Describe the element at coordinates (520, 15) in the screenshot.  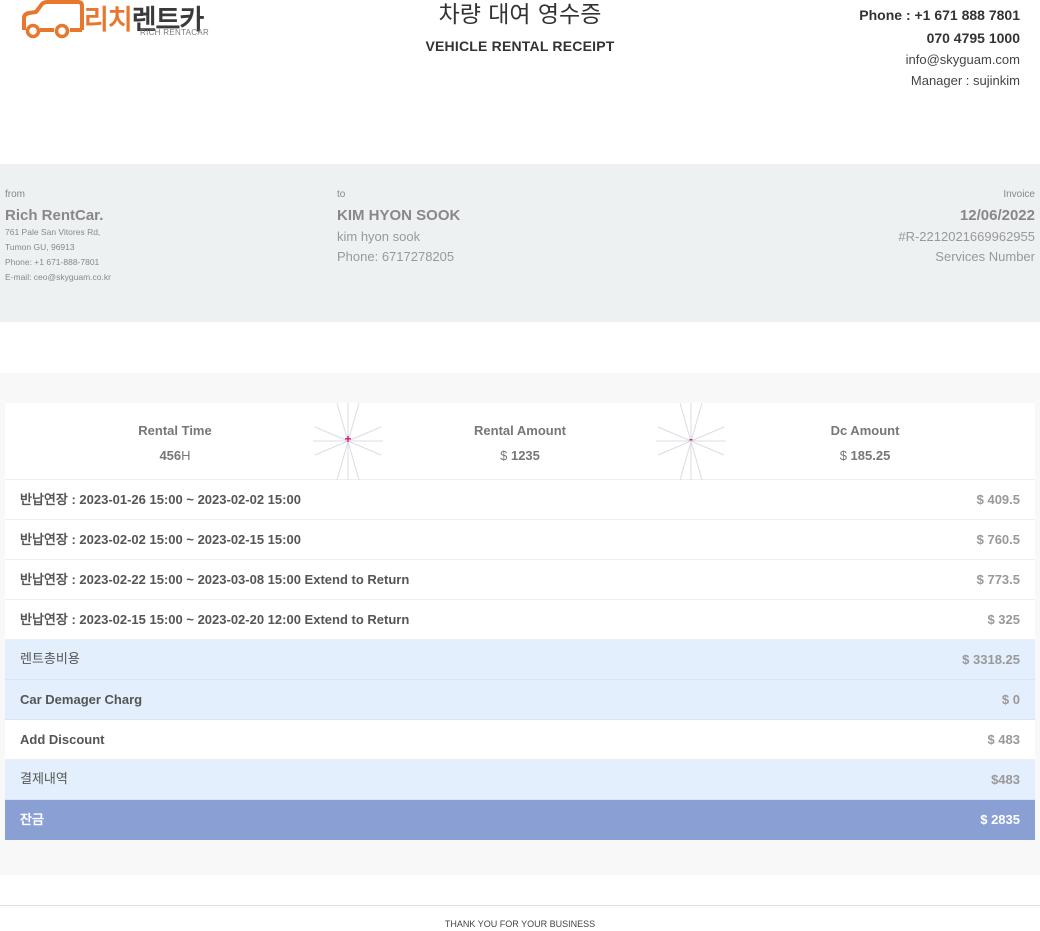
I see `title-korean: 차량 대여 영수증` at that location.